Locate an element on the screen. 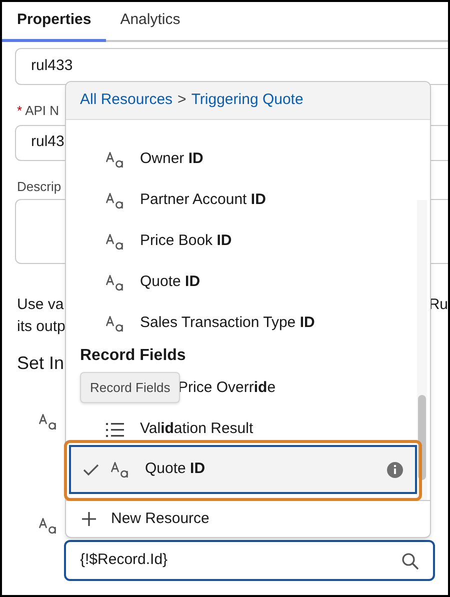 This screenshot has width=450, height=597. resource-option: Sales Transaction Type ID is located at coordinates (240, 323).